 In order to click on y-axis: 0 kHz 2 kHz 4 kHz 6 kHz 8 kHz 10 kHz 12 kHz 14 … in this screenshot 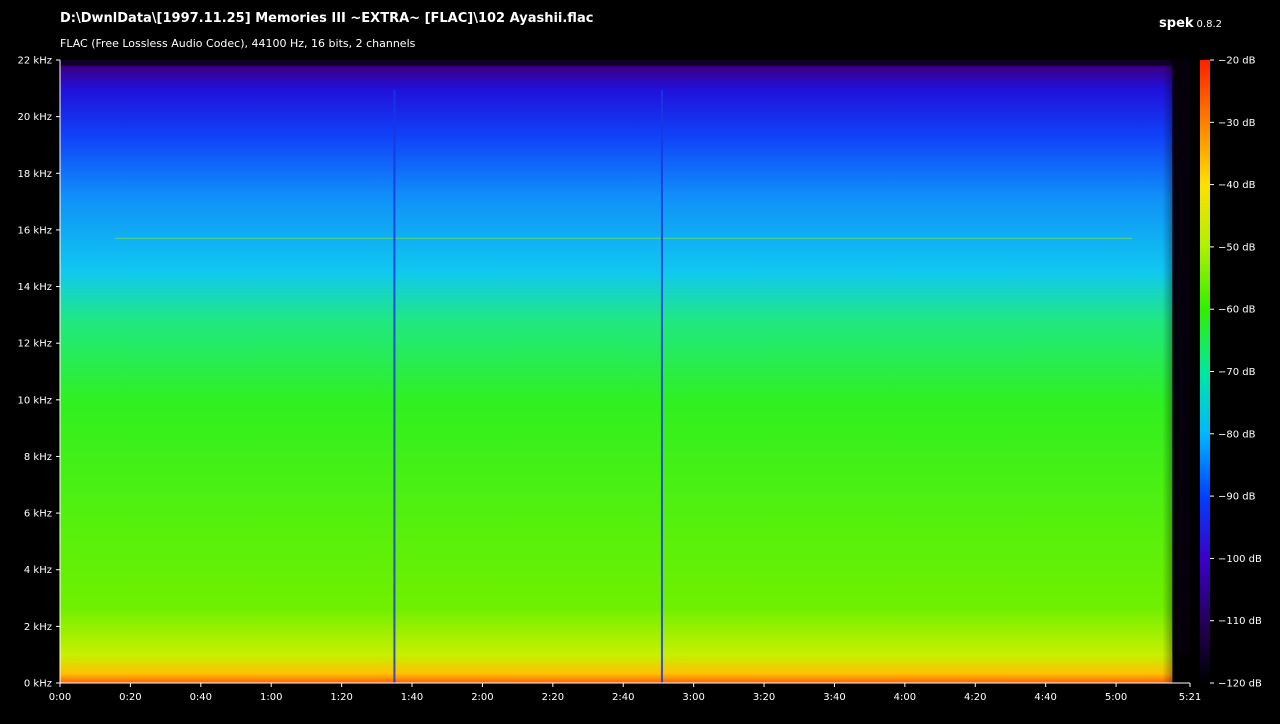, I will do `click(39, 373)`.